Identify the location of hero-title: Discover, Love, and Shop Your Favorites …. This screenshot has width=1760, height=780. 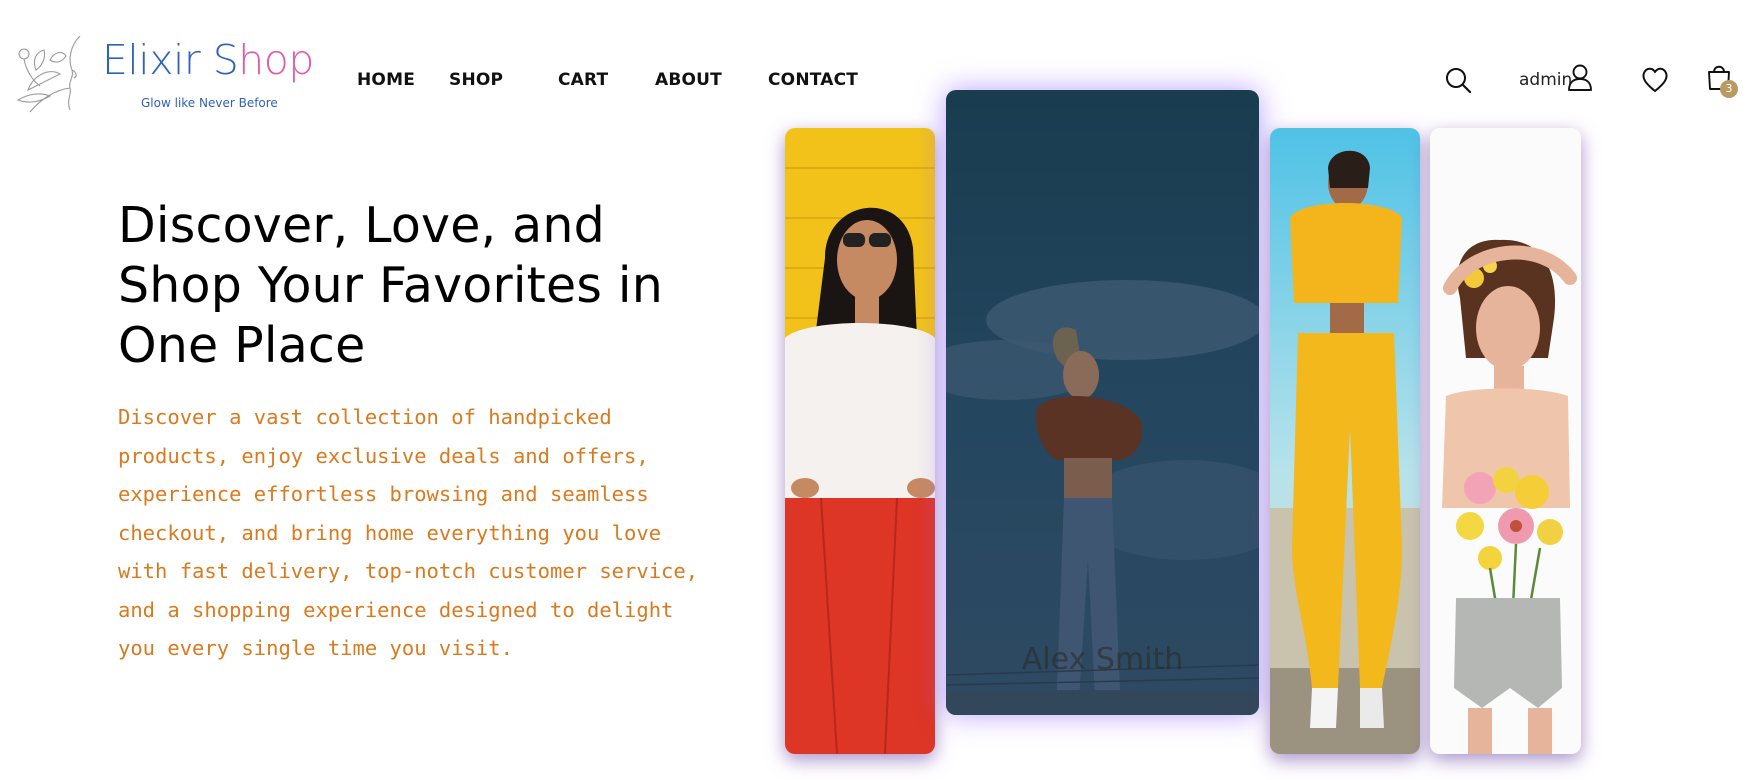
(390, 285).